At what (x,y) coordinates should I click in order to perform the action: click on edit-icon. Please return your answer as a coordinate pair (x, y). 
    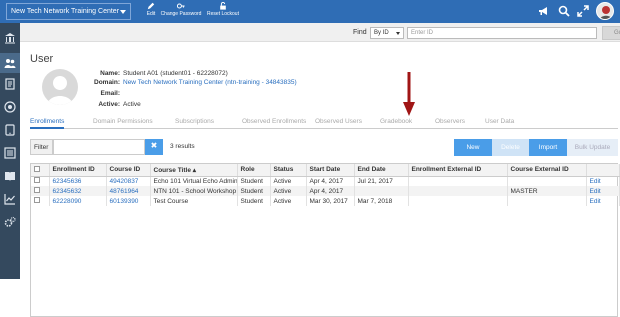
    Looking at the image, I should click on (151, 6).